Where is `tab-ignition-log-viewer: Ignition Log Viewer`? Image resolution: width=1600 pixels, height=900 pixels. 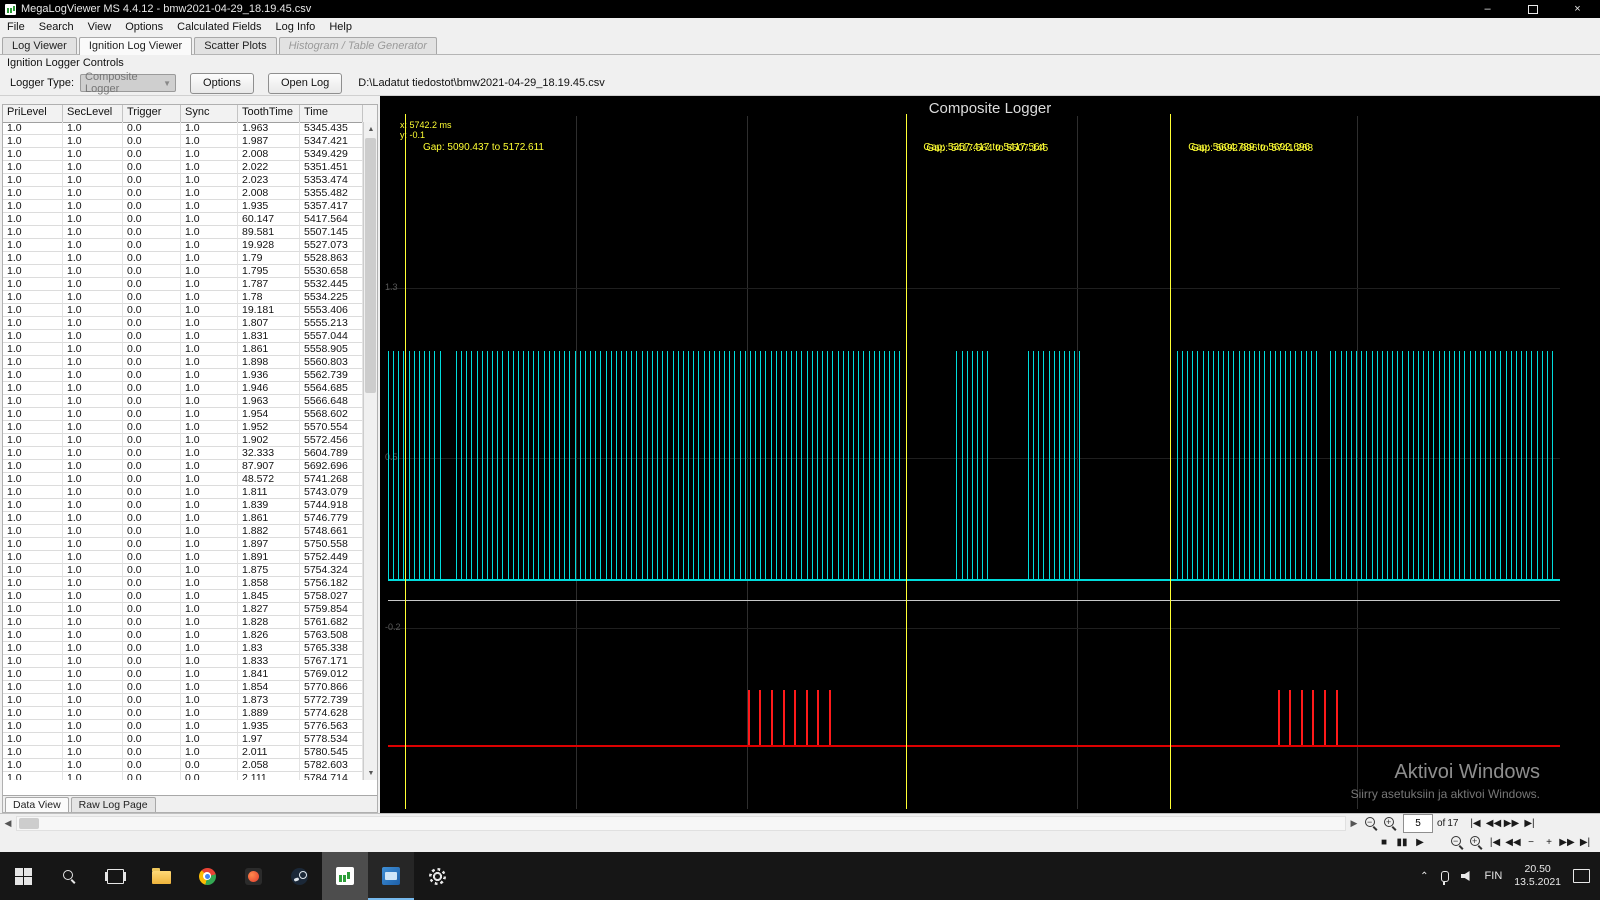 tab-ignition-log-viewer: Ignition Log Viewer is located at coordinates (135, 46).